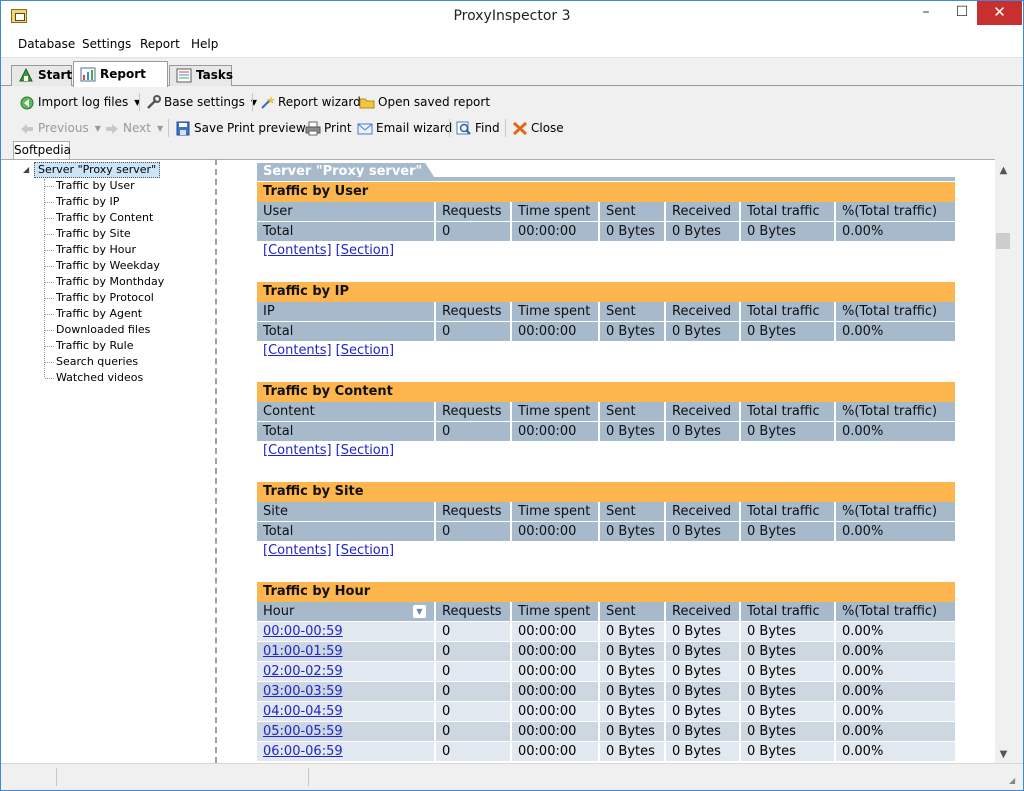 This screenshot has height=791, width=1024. I want to click on tree-item: Traffic by Rule, so click(89, 346).